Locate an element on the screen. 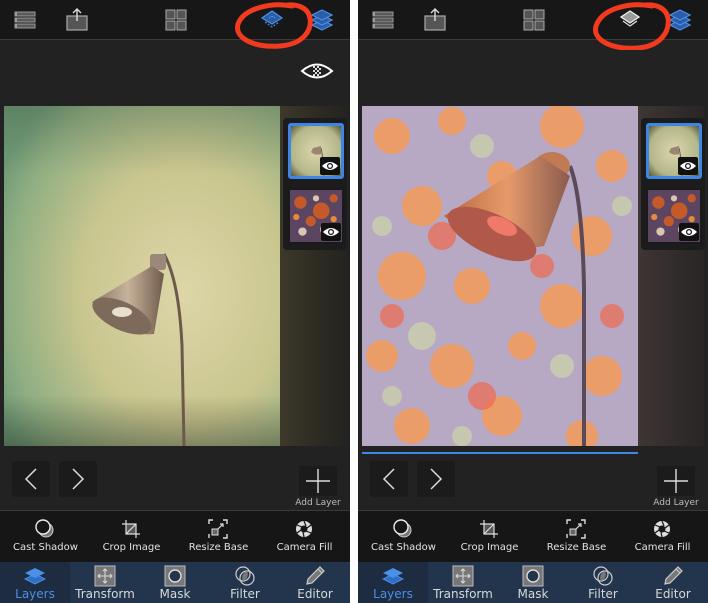 This screenshot has width=708, height=603. pencil-icon is located at coordinates (315, 576).